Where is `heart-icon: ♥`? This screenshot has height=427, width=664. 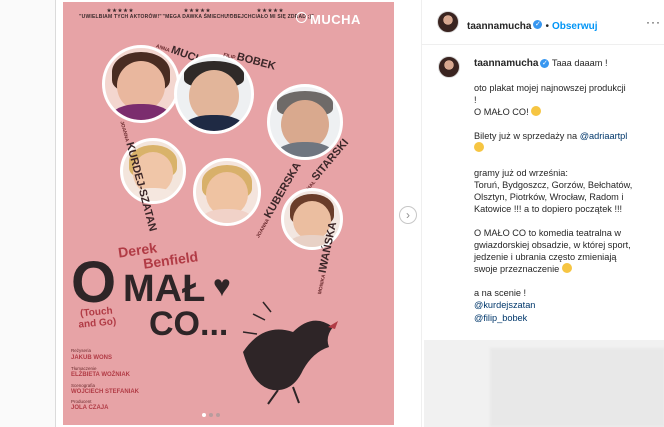
heart-icon: ♥ is located at coordinates (222, 286).